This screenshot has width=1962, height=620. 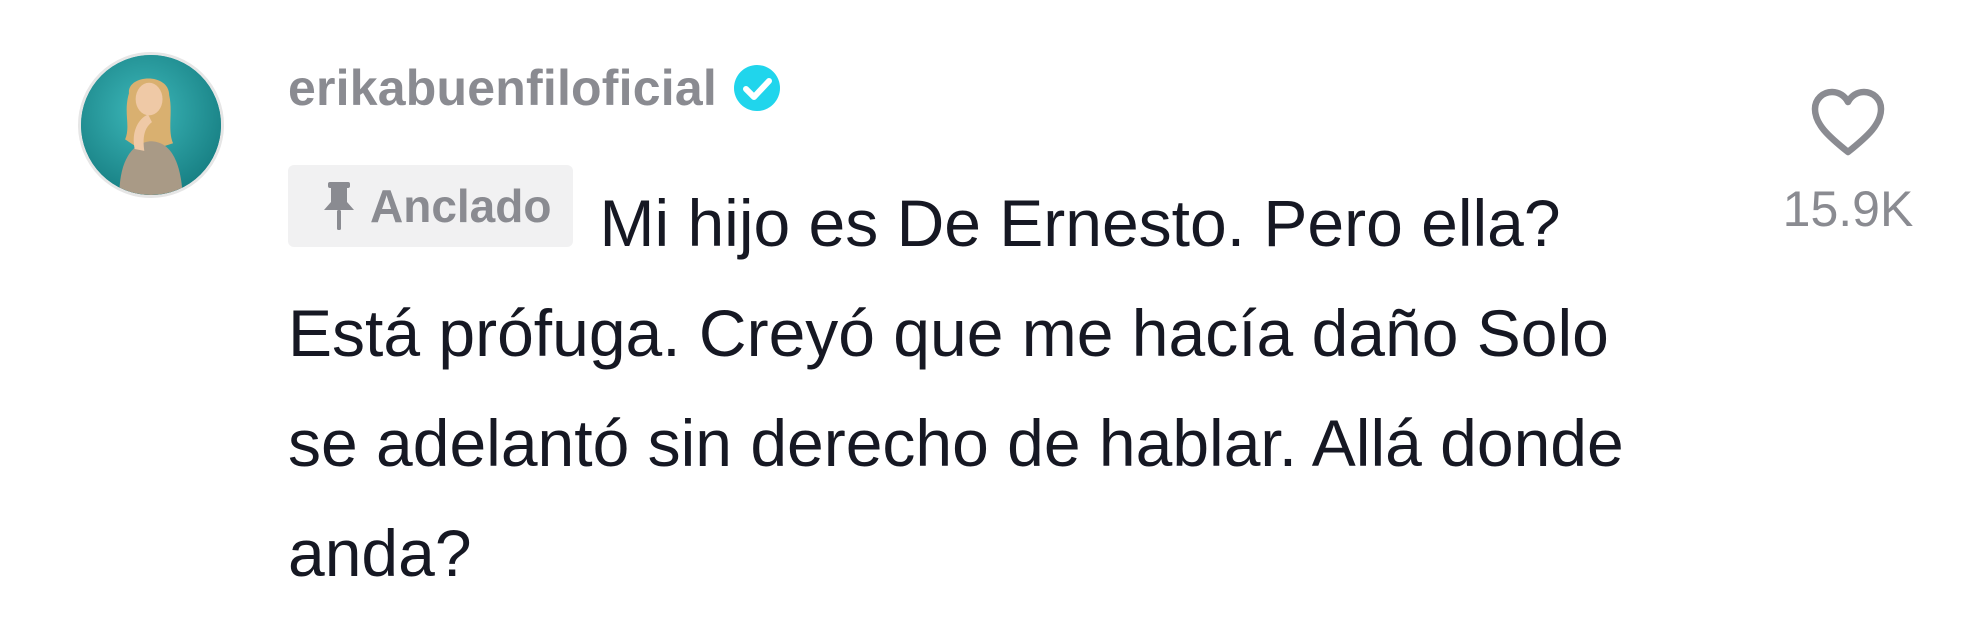 What do you see at coordinates (151, 125) in the screenshot?
I see `avatar` at bounding box center [151, 125].